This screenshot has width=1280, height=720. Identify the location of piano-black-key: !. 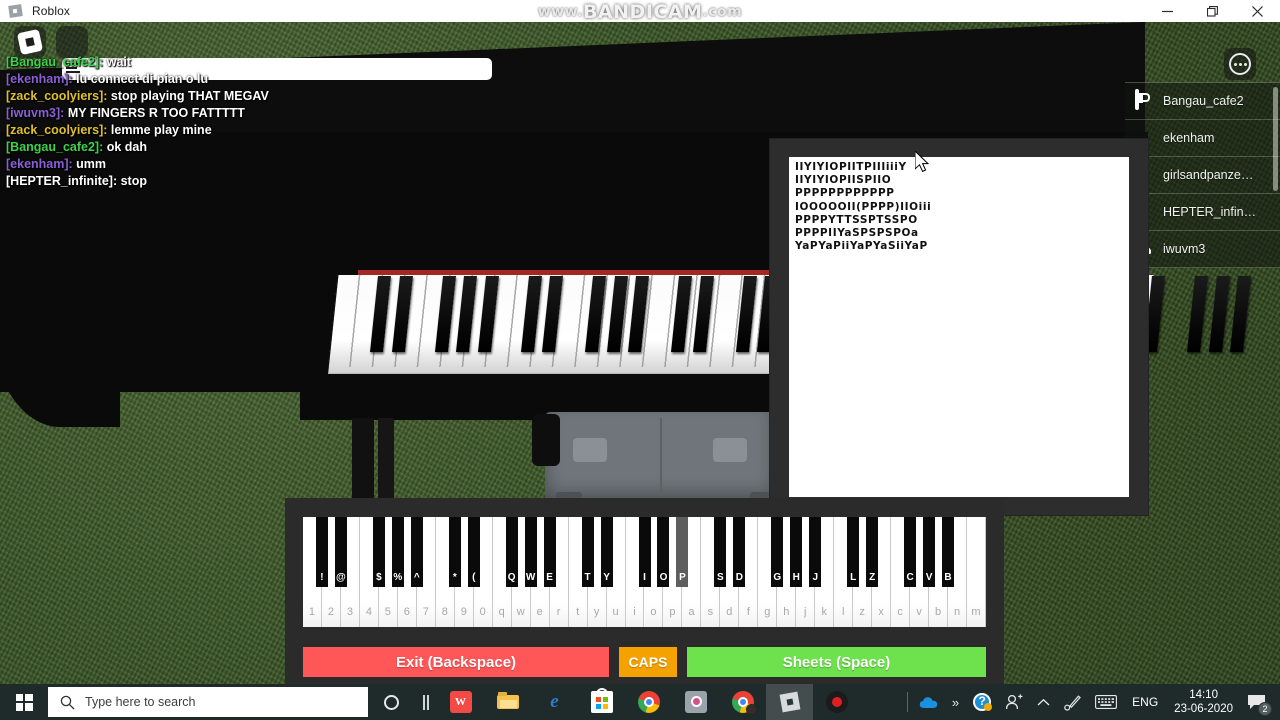
(321, 552).